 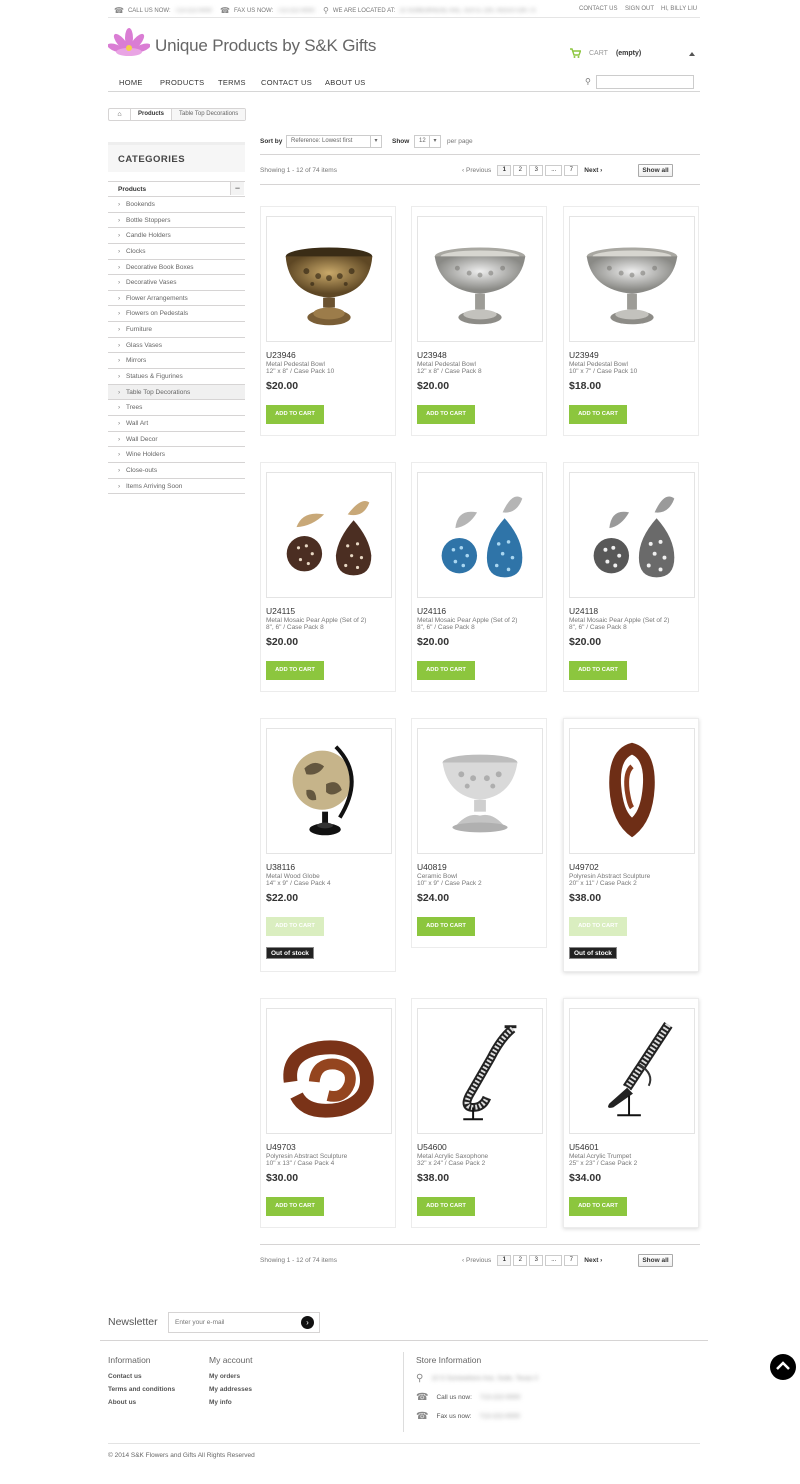 I want to click on page-1: 1, so click(x=504, y=1260).